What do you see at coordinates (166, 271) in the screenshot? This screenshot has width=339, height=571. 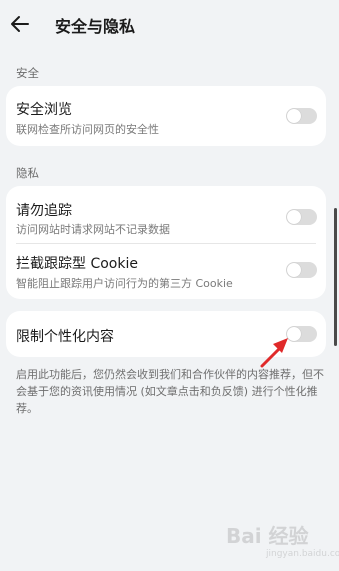 I see `setting-row-block-tracking-cookie: 拦截跟踪型 Cookie 智能阻止跟踪用户访问行为的第三方 Cookie` at bounding box center [166, 271].